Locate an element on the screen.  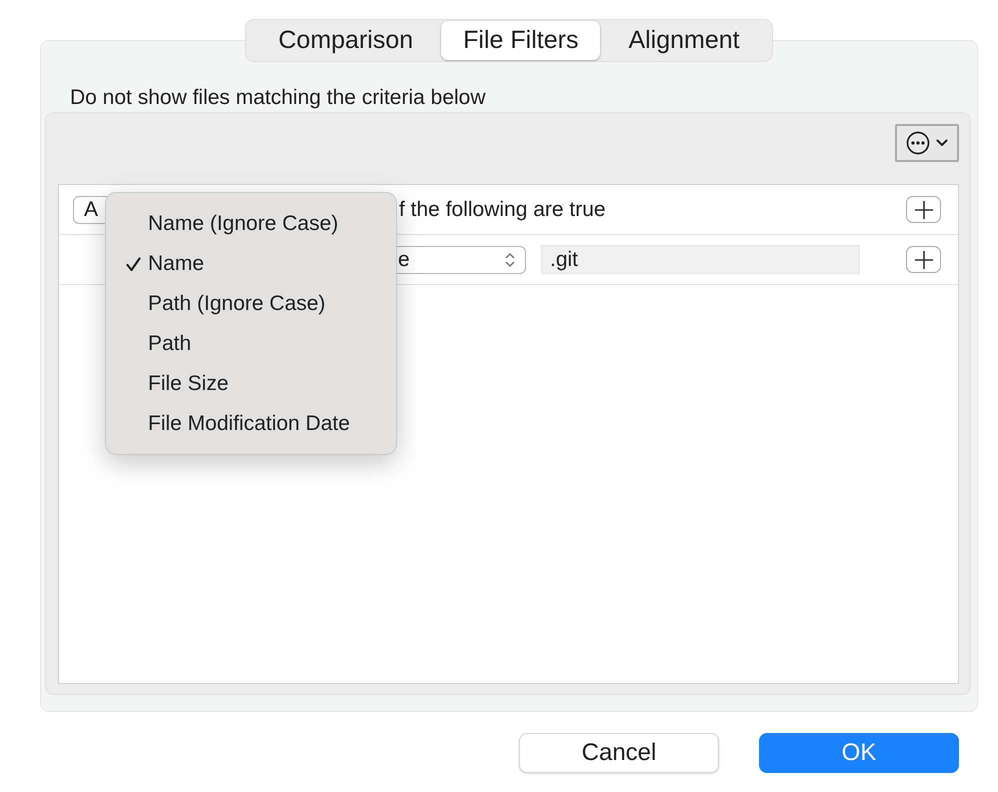
updown-chevron-icon is located at coordinates (510, 260).